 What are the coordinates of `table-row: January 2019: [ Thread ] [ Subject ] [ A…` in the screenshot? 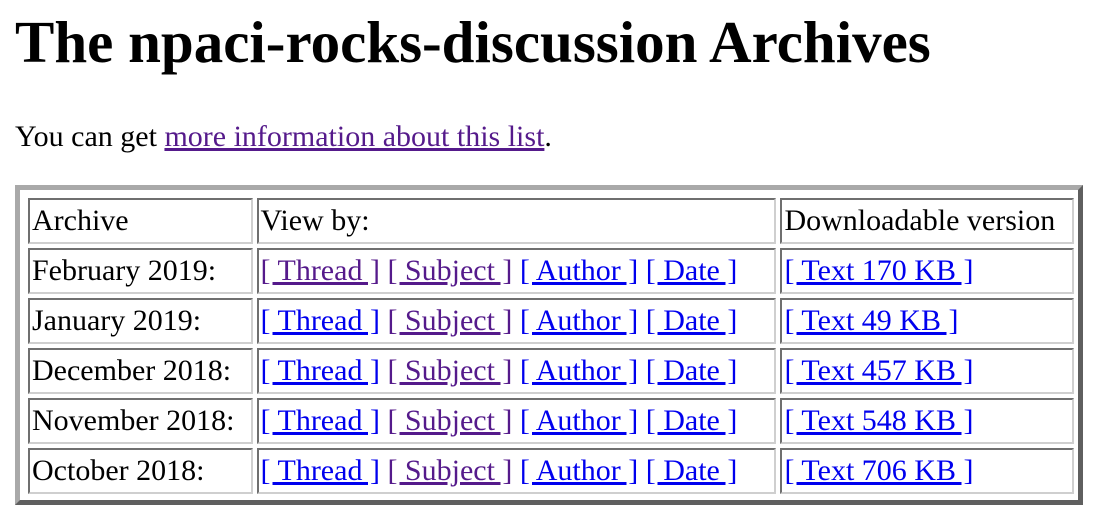 It's located at (551, 321).